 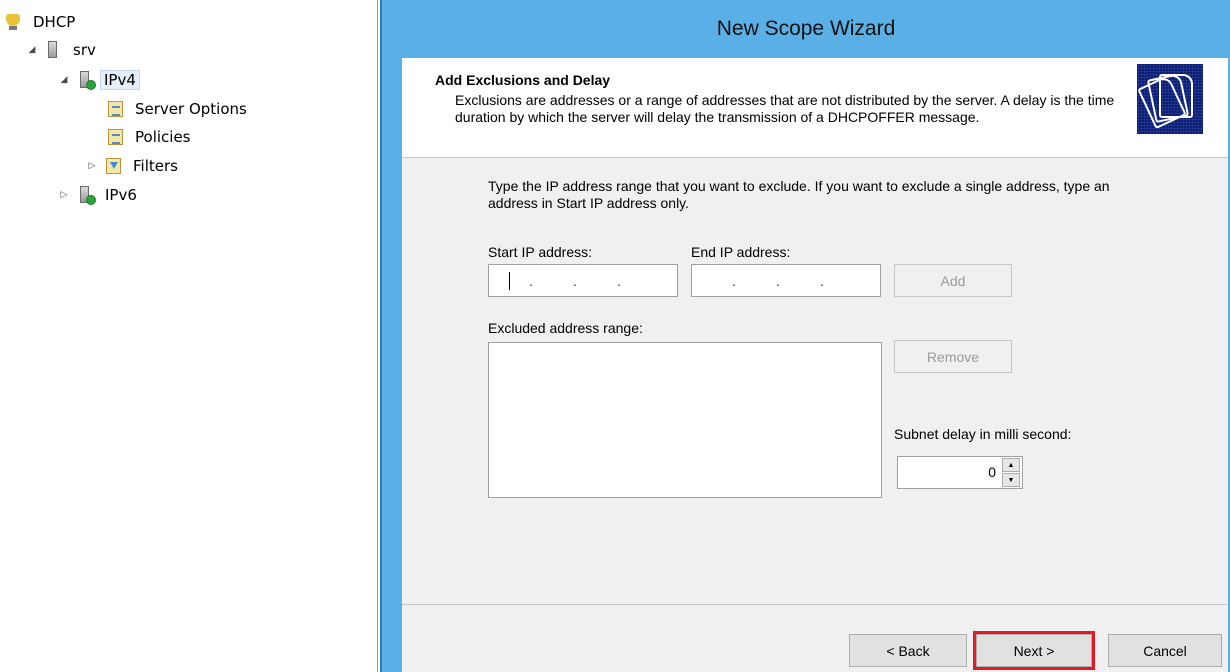 What do you see at coordinates (1011, 480) in the screenshot?
I see `spin-down-icon: ▼` at bounding box center [1011, 480].